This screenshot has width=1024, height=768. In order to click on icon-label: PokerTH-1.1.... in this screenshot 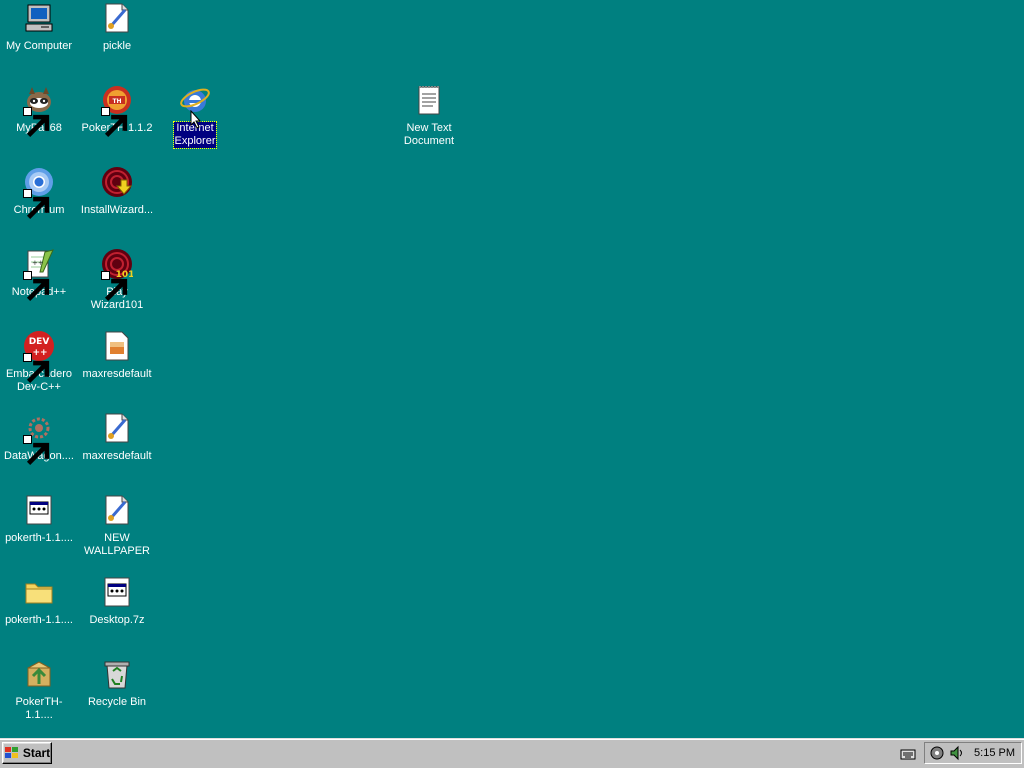, I will do `click(39, 708)`.